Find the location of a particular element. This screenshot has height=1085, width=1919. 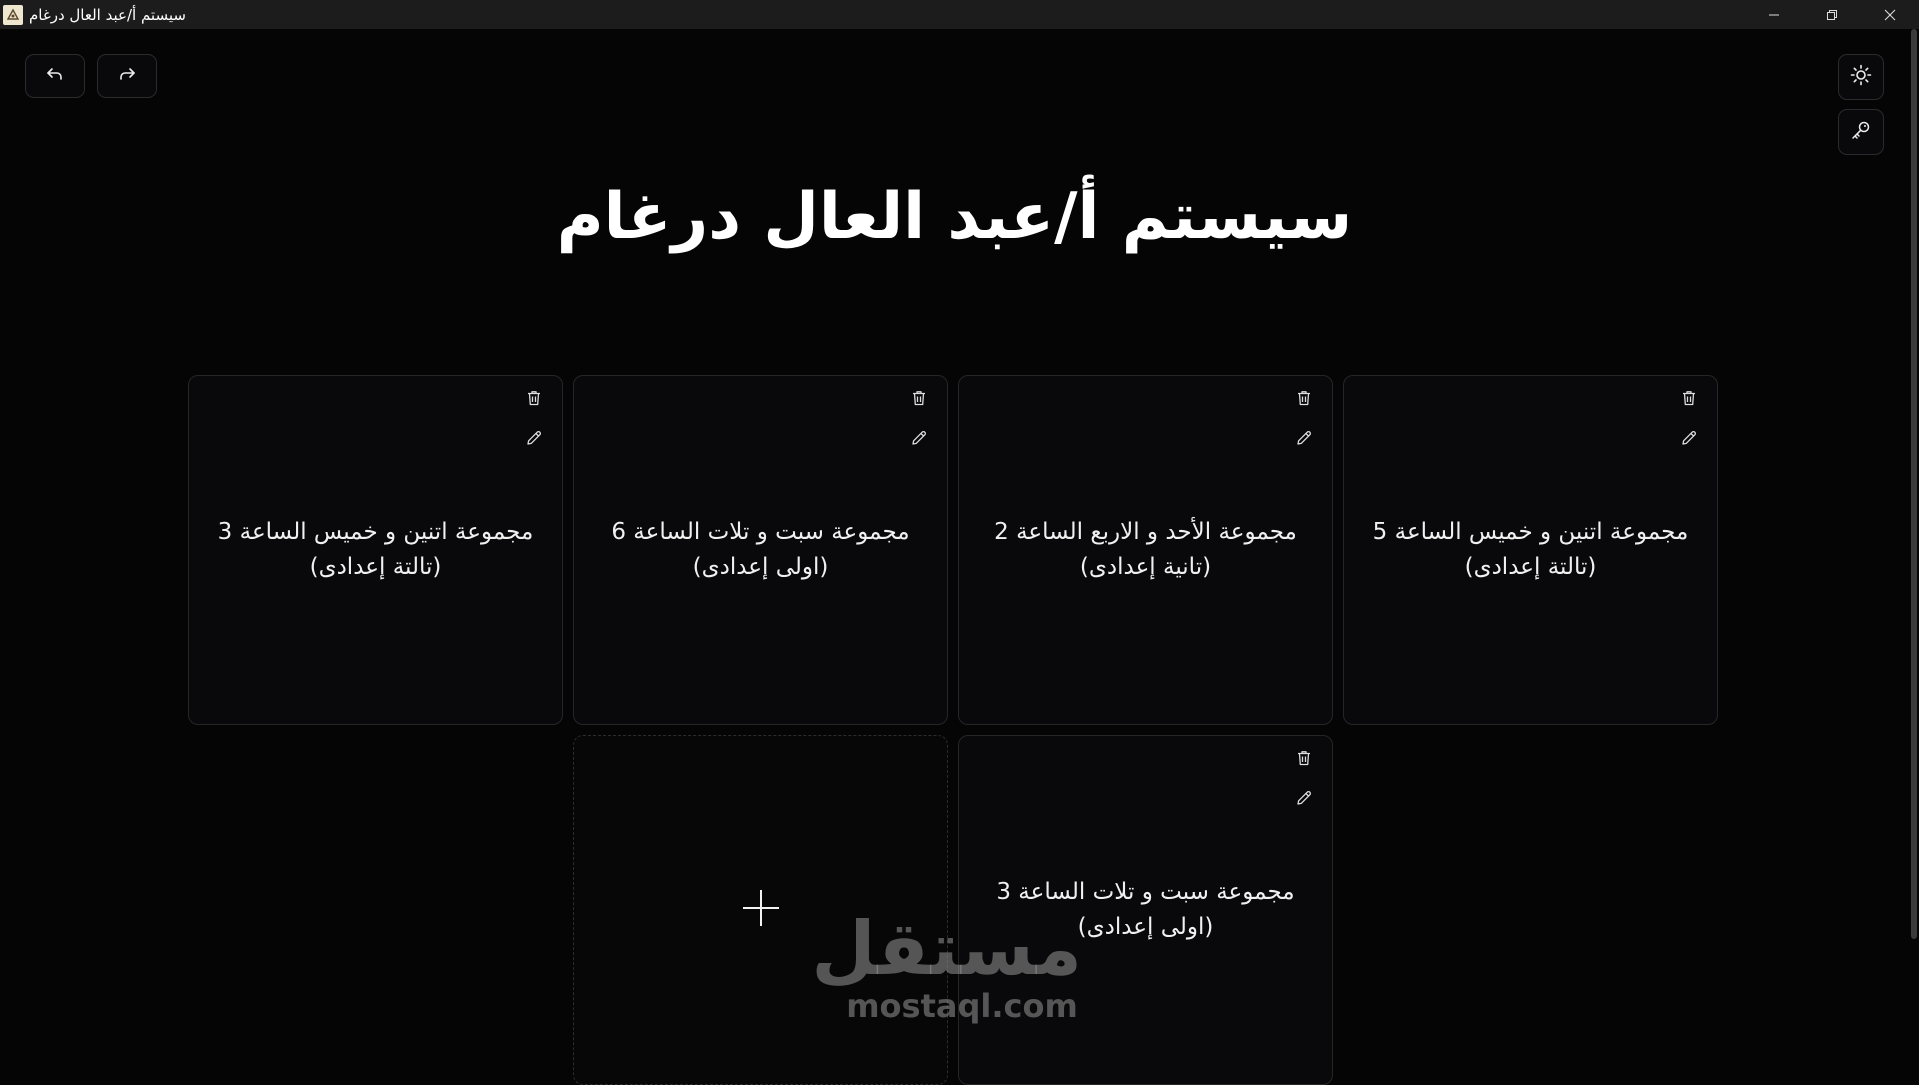

group-name-line1: مجموعة سبت و تلات الساعة 6 is located at coordinates (760, 532).